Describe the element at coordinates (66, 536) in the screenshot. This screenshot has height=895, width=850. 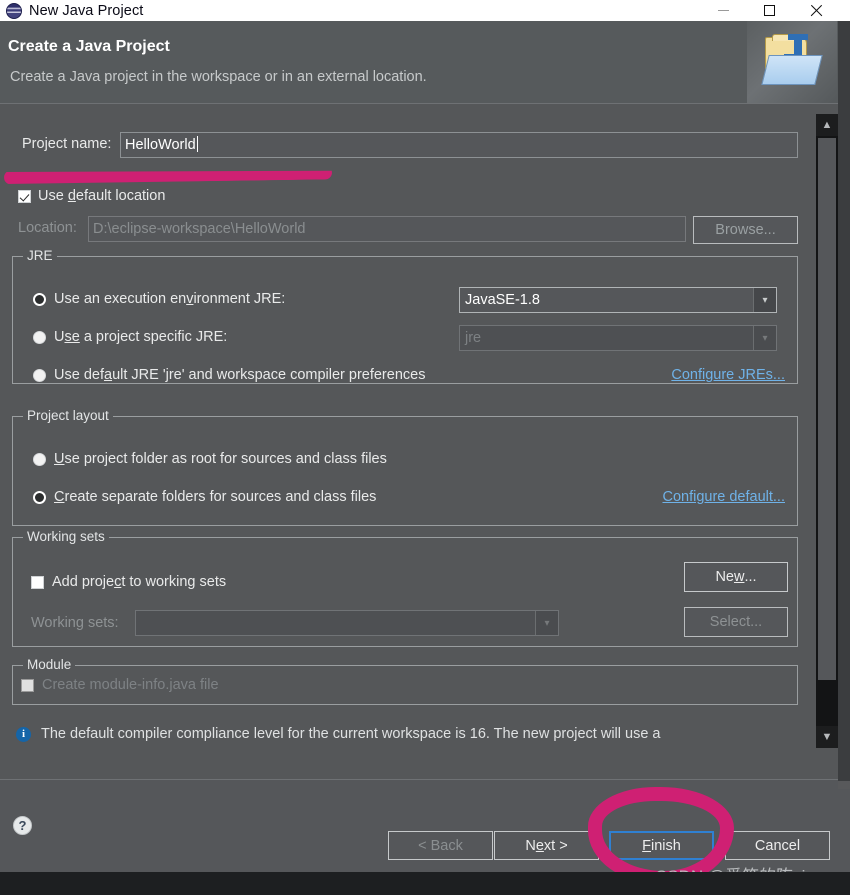
I see `working-sets-group-title: Working sets` at that location.